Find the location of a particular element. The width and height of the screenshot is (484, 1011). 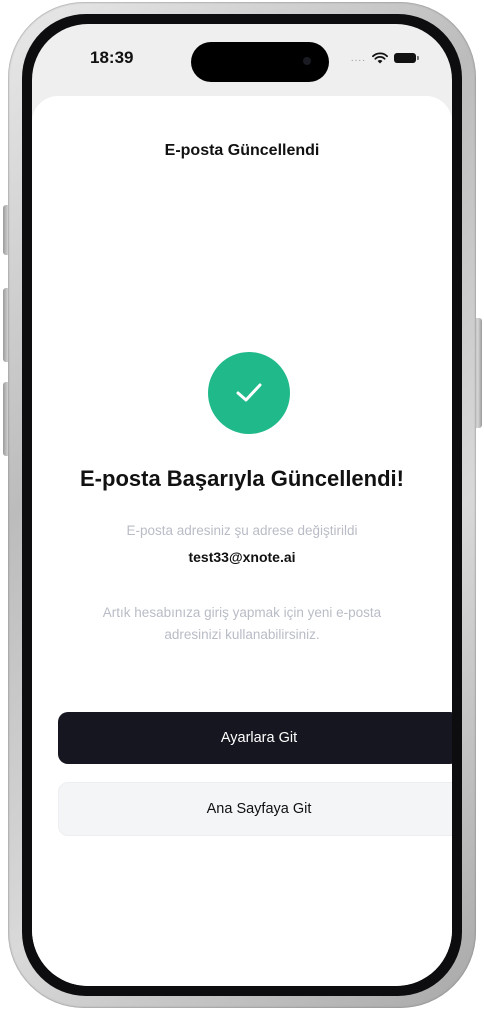

change-description: E-posta adresiniz şu adrese değiştirildi is located at coordinates (242, 530).